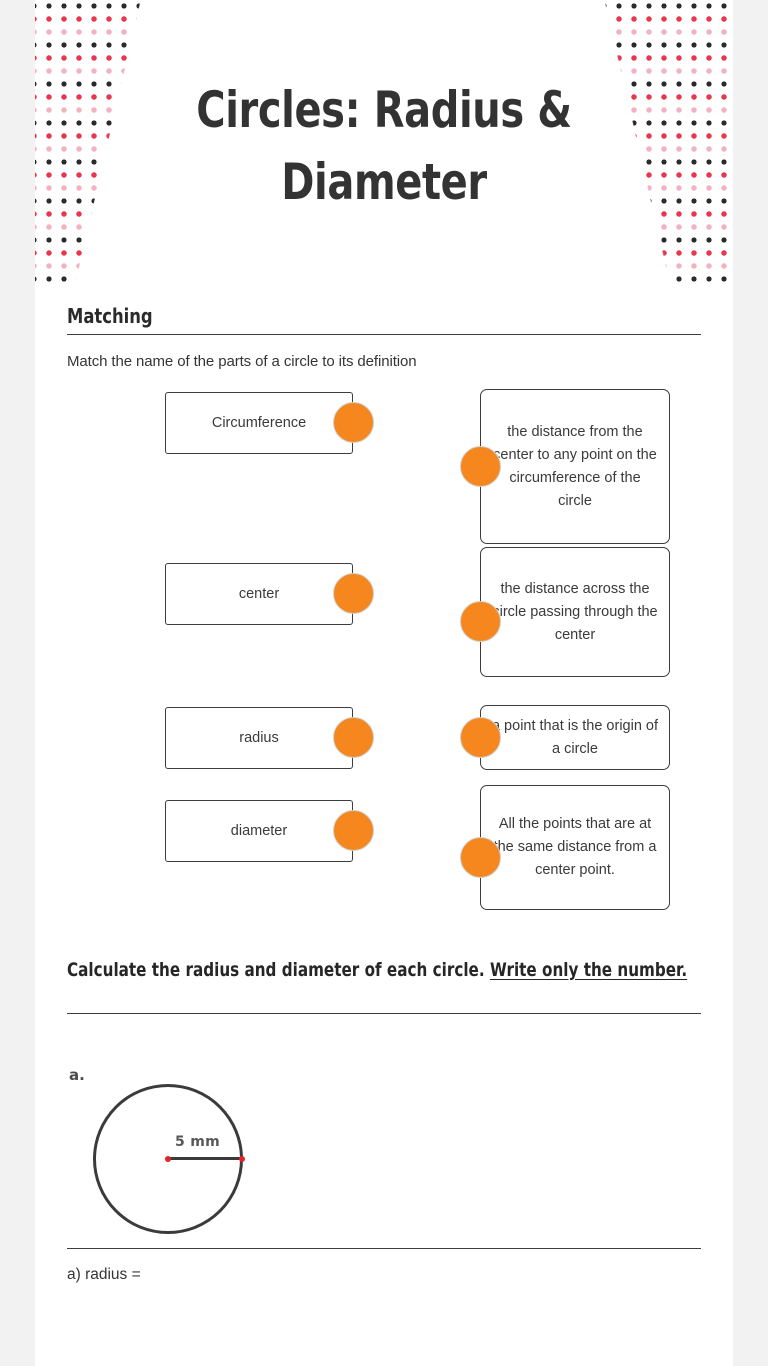  Describe the element at coordinates (384, 1013) in the screenshot. I see `section-divider` at that location.